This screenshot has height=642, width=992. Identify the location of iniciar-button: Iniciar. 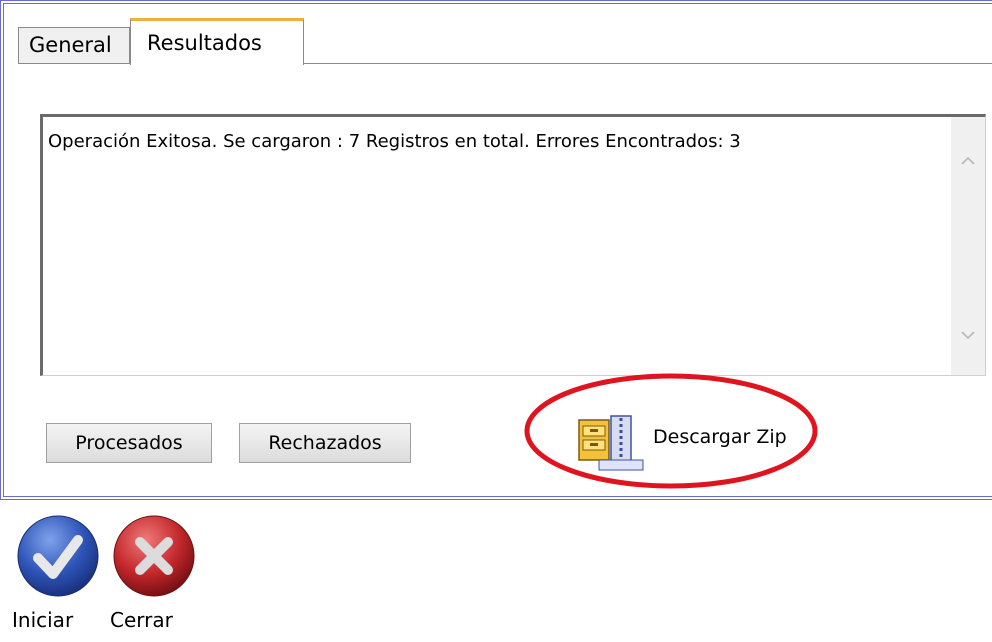
(57, 574).